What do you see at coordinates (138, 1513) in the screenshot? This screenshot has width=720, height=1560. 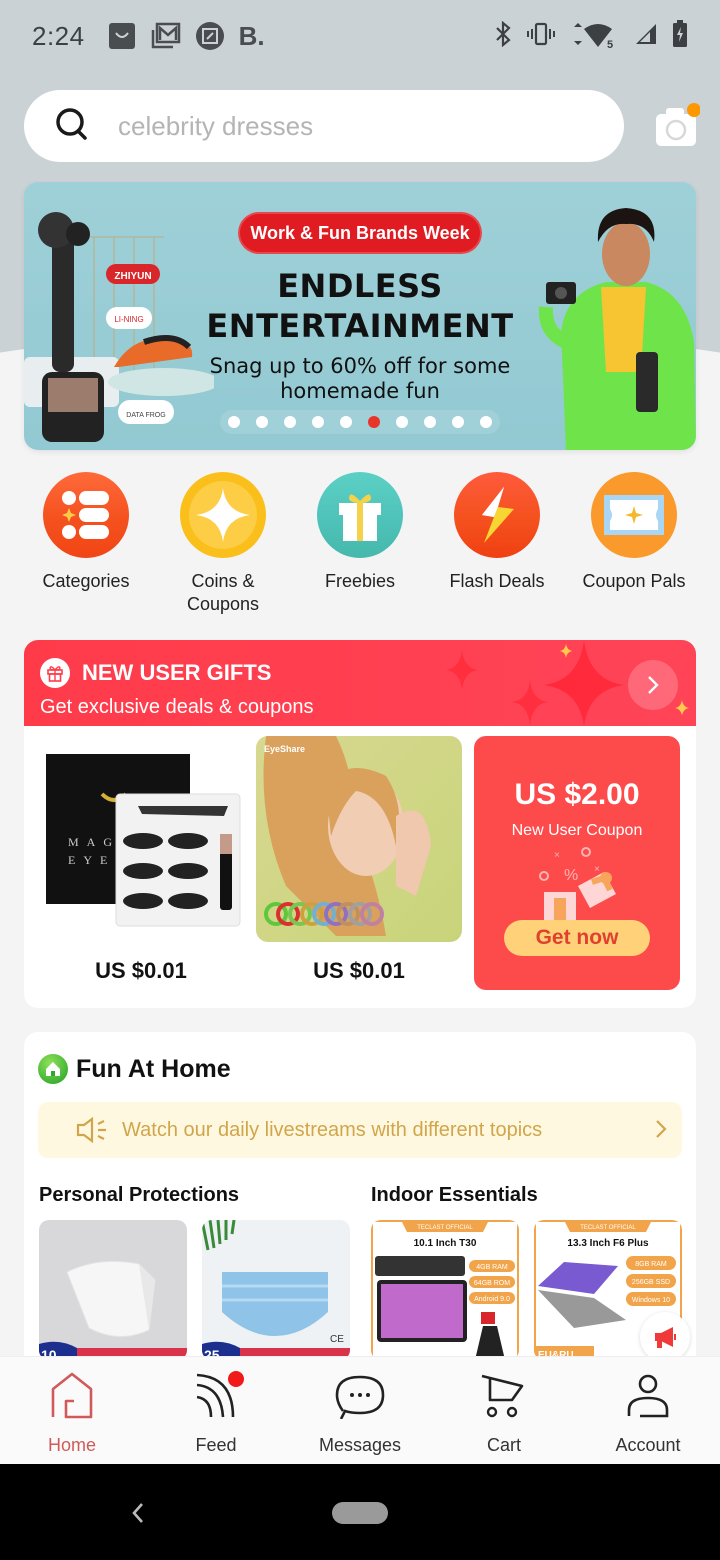 I see `system-back-button` at bounding box center [138, 1513].